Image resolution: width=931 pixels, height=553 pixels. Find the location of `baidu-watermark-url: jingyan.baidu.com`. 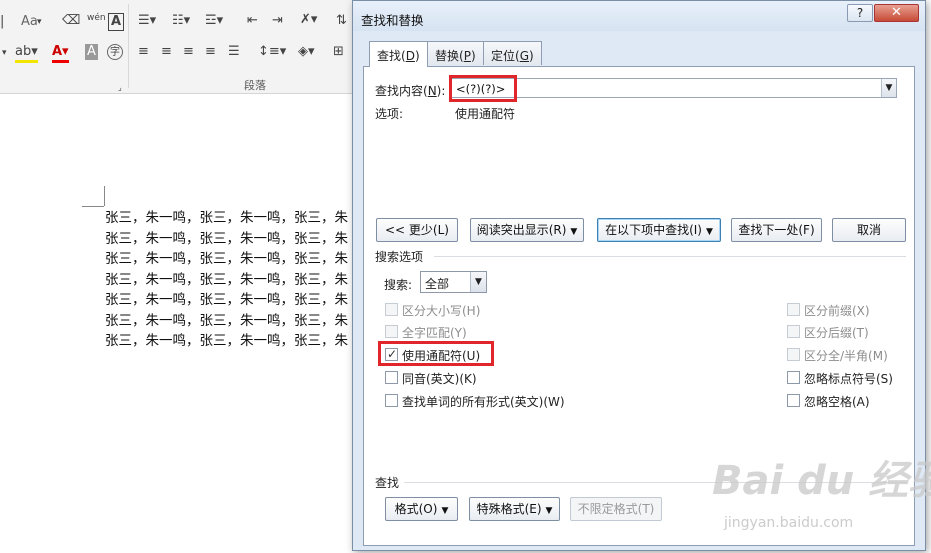

baidu-watermark-url: jingyan.baidu.com is located at coordinates (789, 523).